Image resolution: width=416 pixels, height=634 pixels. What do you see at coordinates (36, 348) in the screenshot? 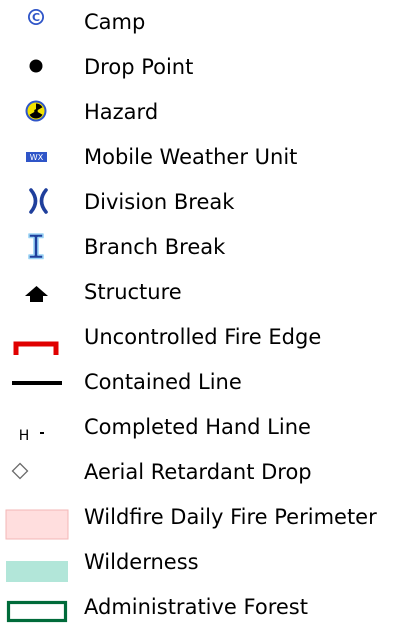
I see `uncontrolled-fire-edge-icon` at bounding box center [36, 348].